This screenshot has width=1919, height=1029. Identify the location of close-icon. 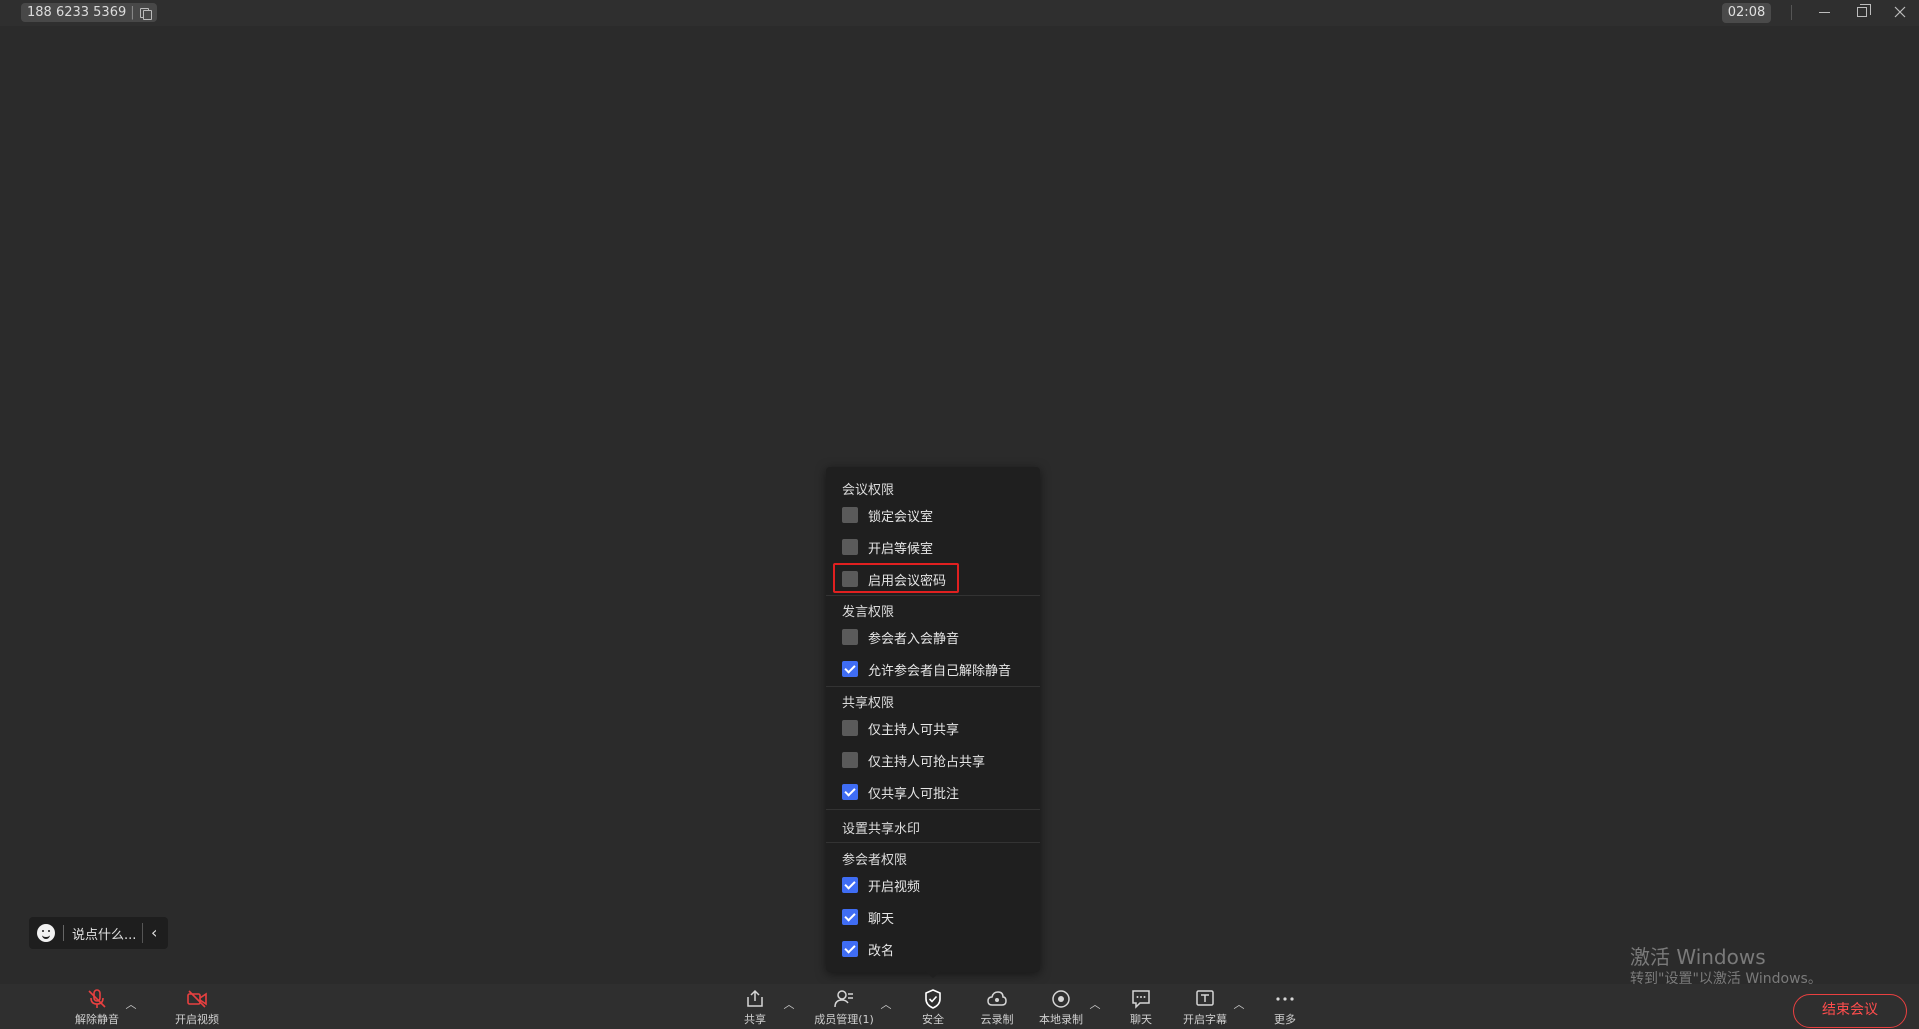
(1900, 12).